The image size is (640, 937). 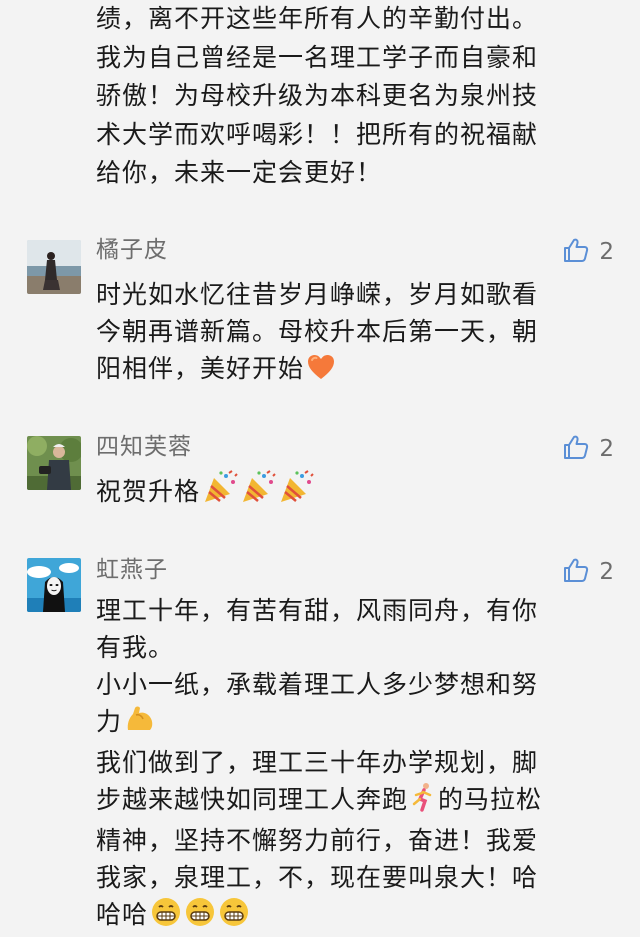 I want to click on comment-line: 的马拉松, so click(x=490, y=799).